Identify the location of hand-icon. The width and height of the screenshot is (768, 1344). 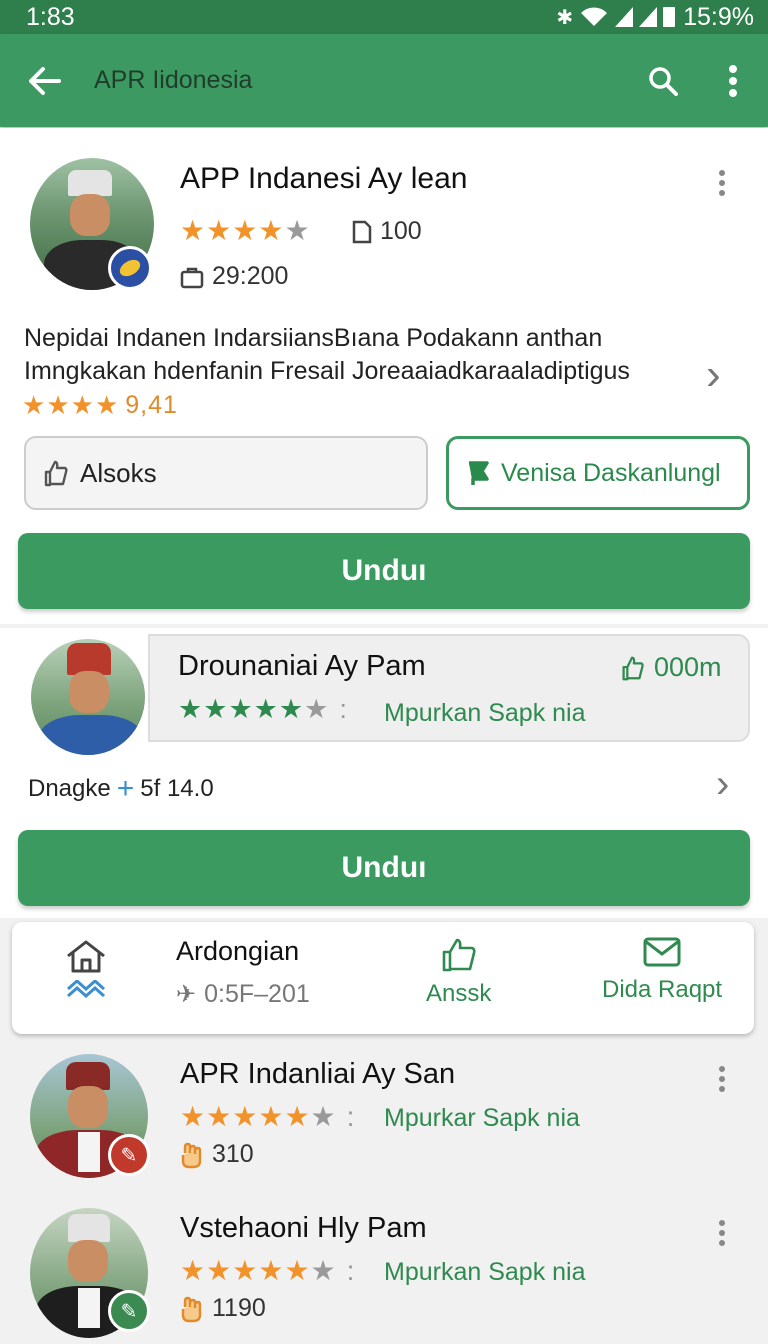
(191, 1155).